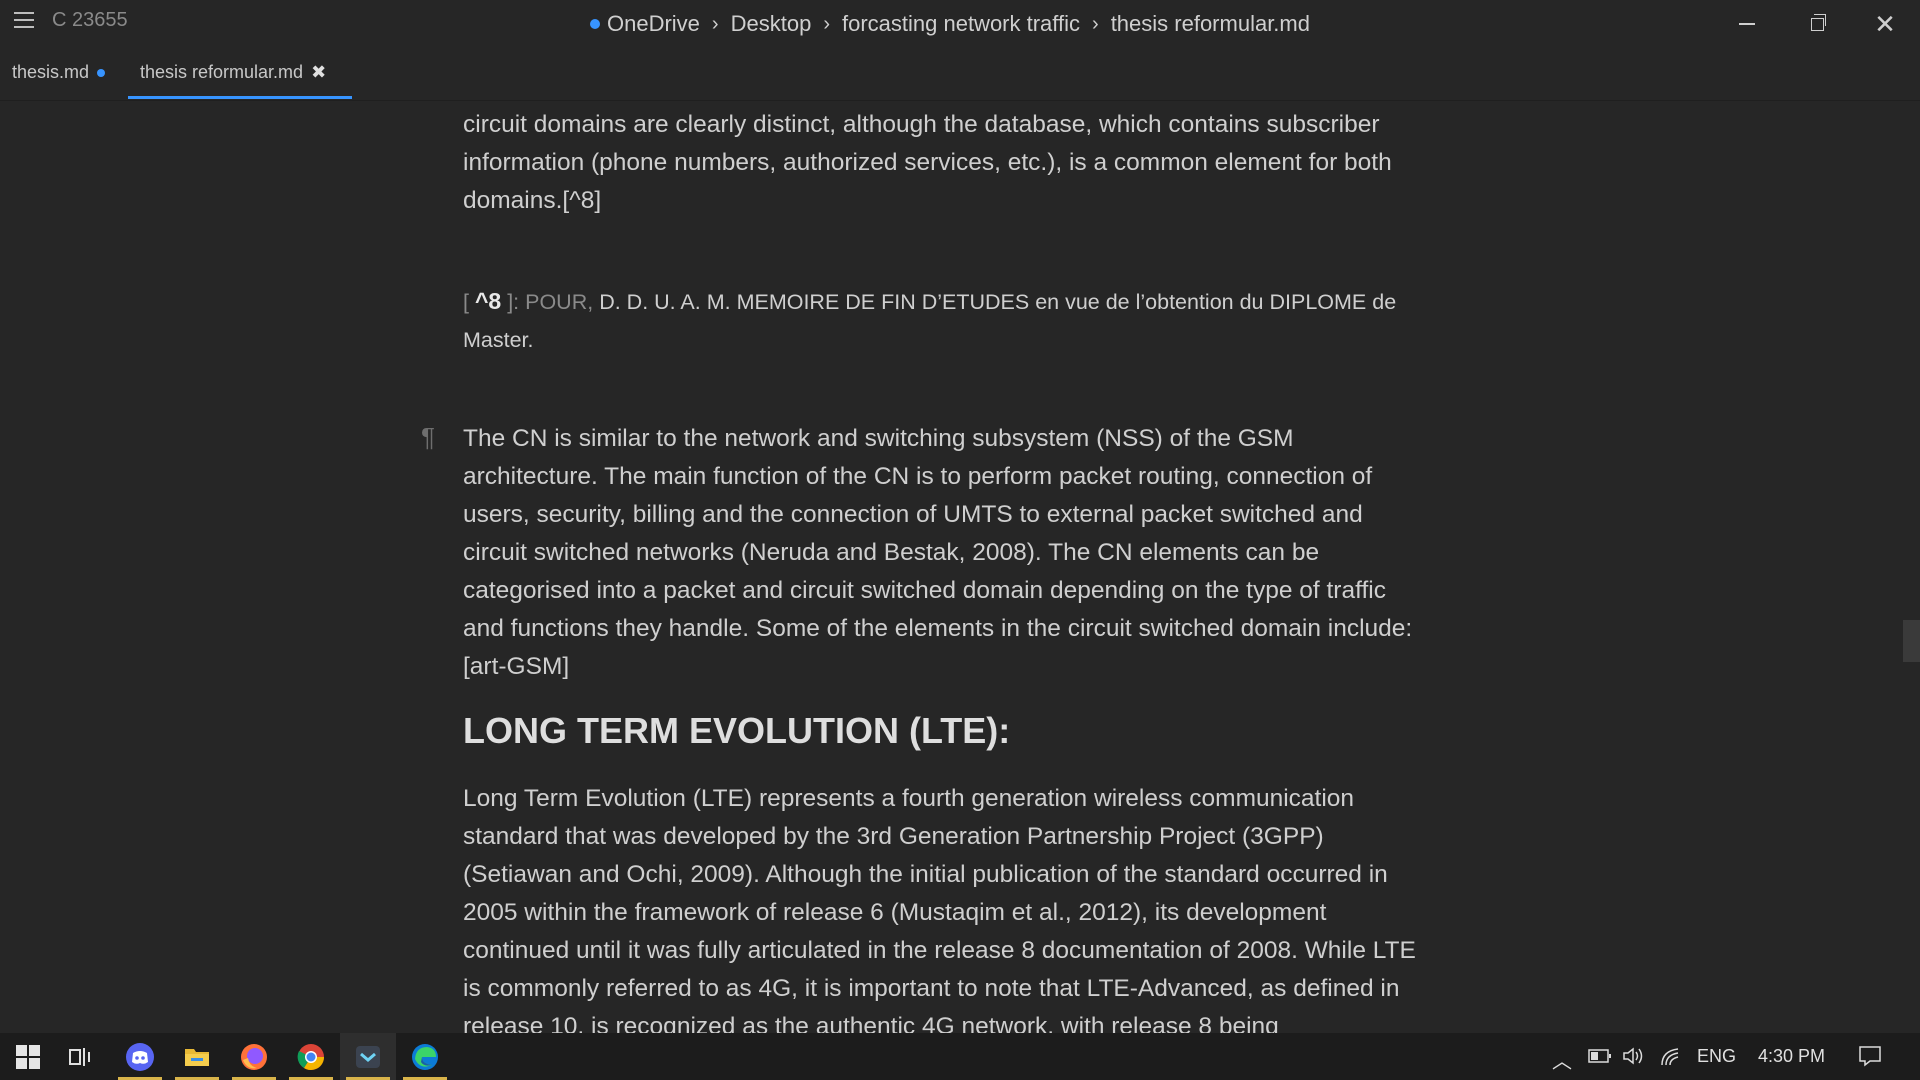  I want to click on taskbar: ︿ ENG 4:30 PM, so click(960, 1056).